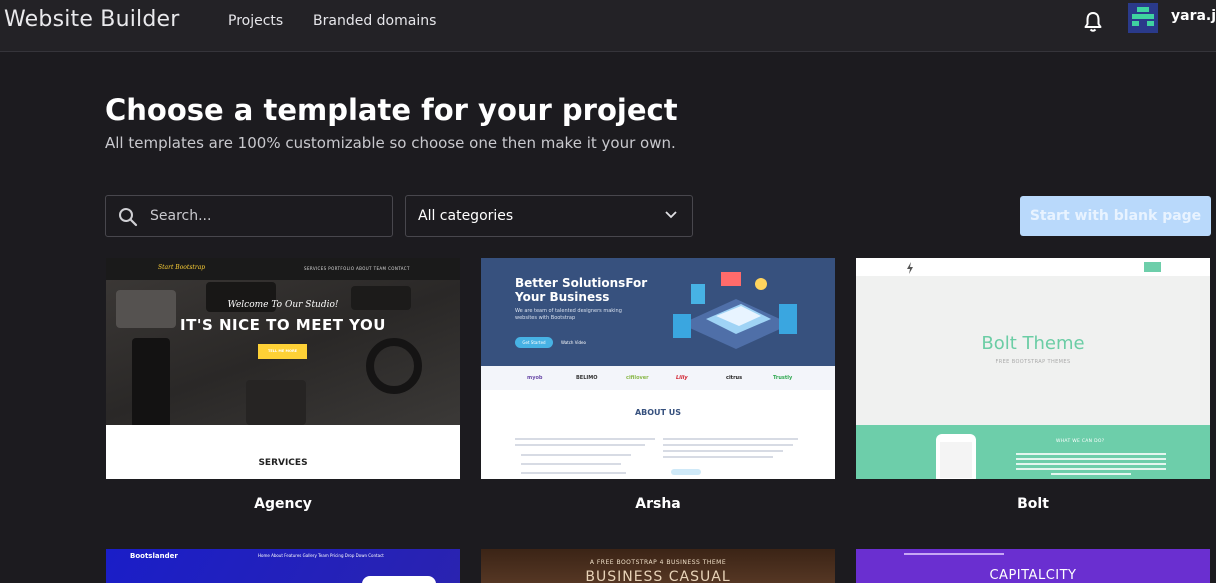 The height and width of the screenshot is (583, 1216). What do you see at coordinates (573, 342) in the screenshot?
I see `arsha-watch: Watch Video` at bounding box center [573, 342].